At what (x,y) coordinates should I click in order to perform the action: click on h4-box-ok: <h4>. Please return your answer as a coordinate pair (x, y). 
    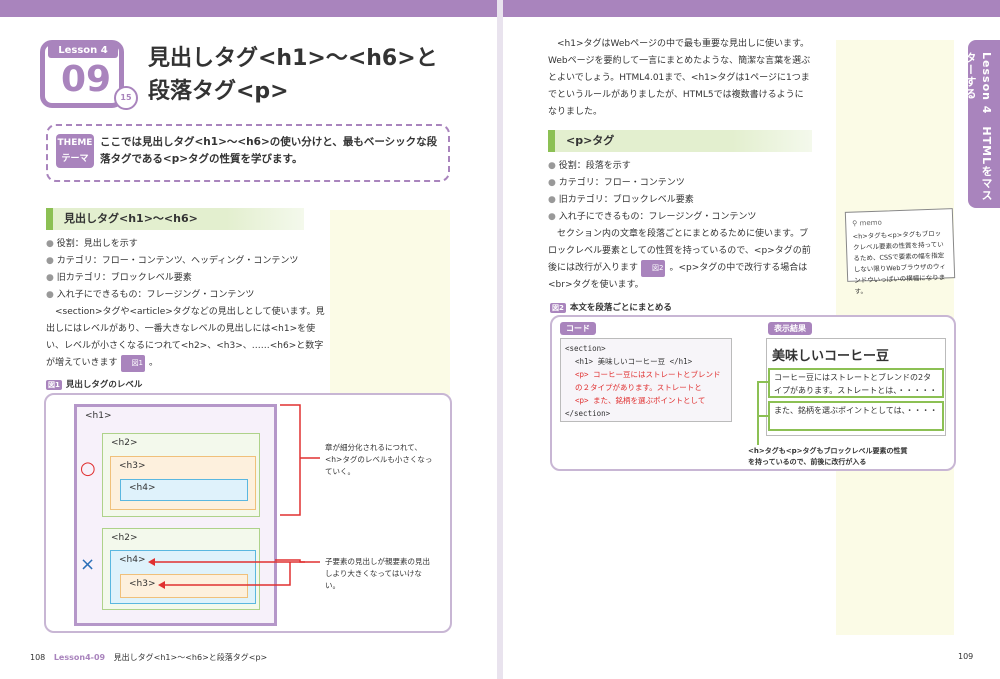
    Looking at the image, I should click on (184, 490).